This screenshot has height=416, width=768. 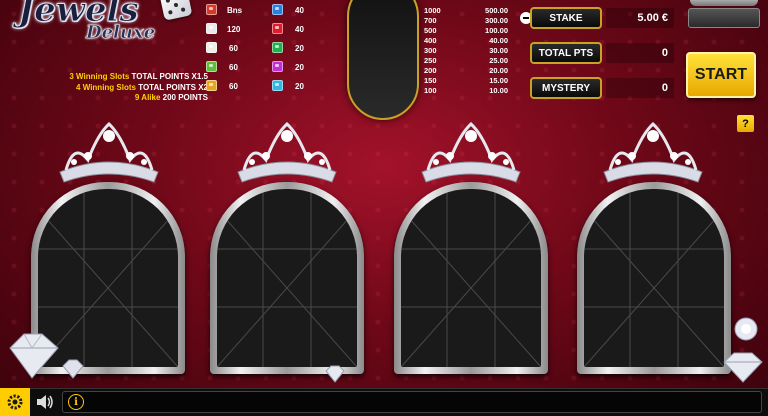 I want to click on symbol-value: 120, so click(x=234, y=29).